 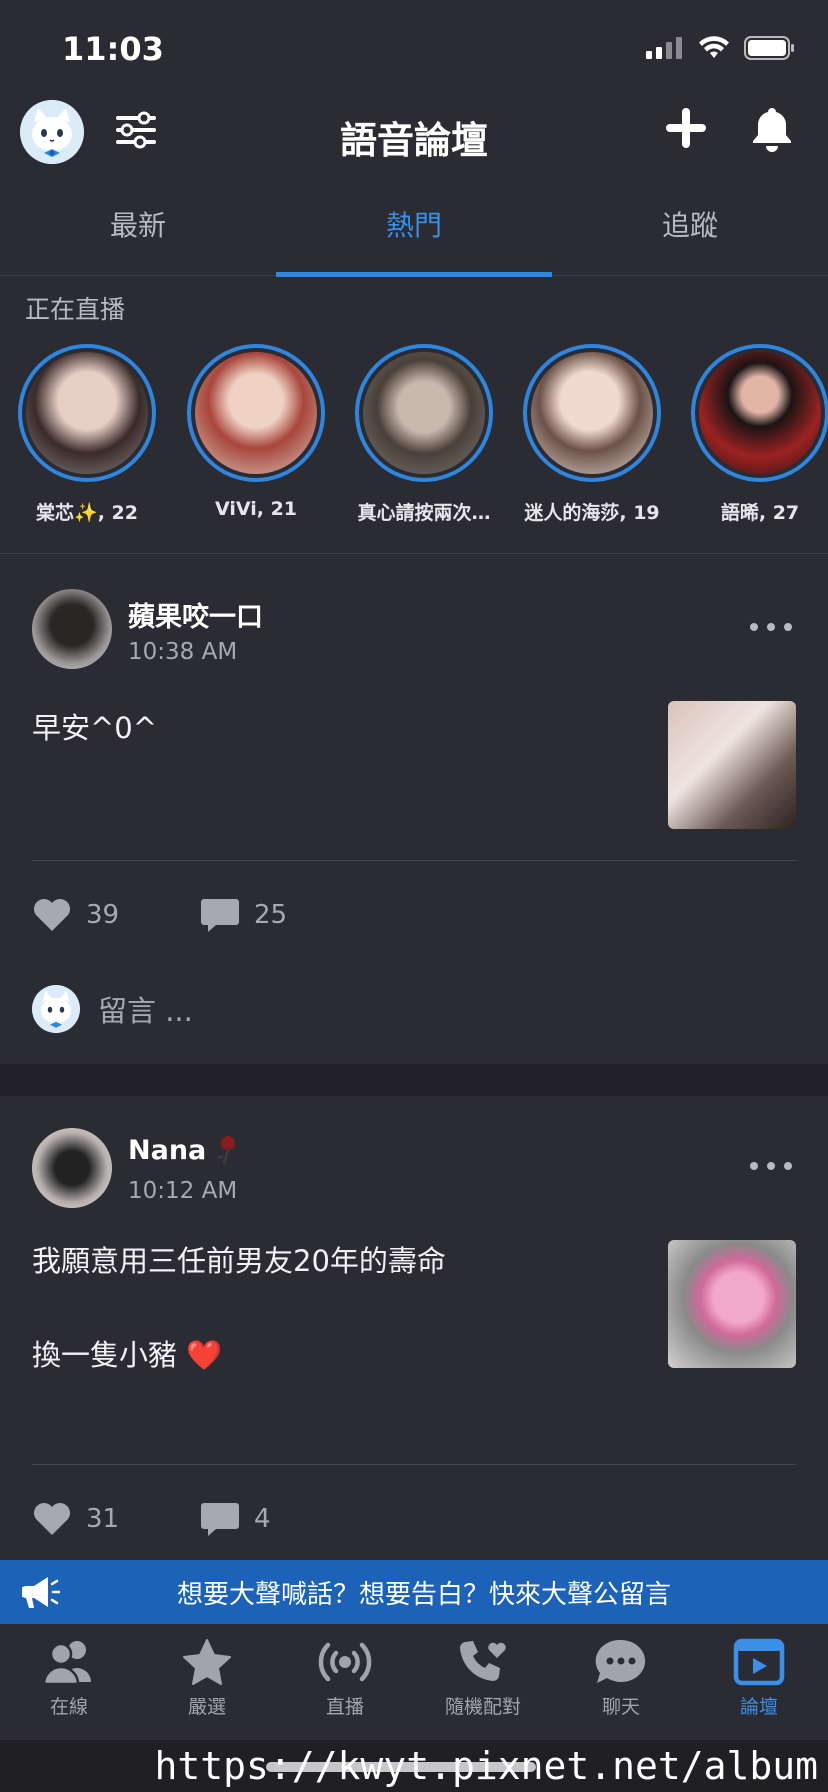 I want to click on nav-chat: 聊天, so click(x=621, y=1682).